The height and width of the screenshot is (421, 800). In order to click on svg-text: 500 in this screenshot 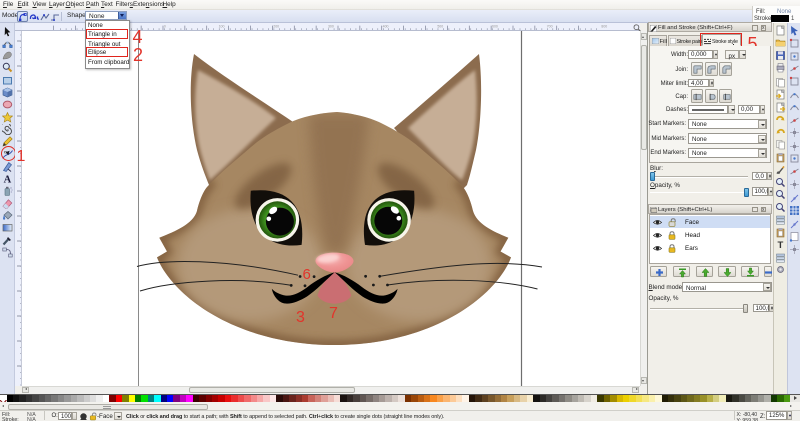, I will do `click(440, 26)`.